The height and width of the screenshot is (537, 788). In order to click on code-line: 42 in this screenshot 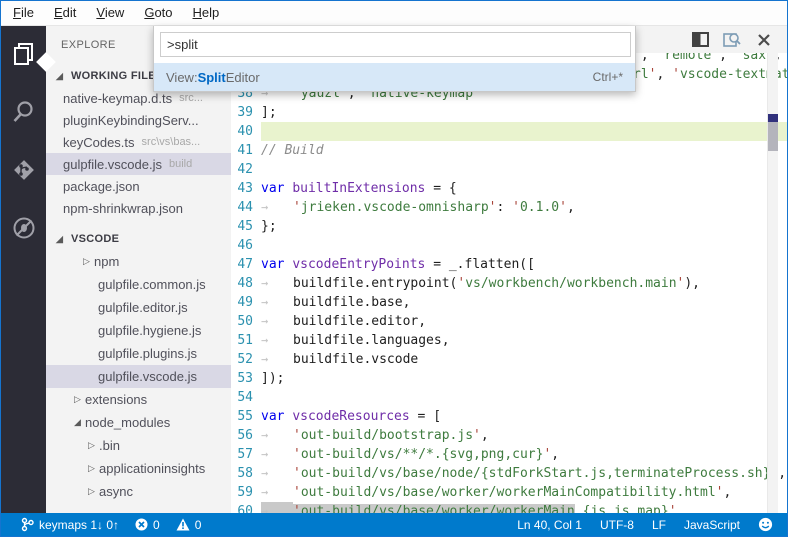, I will do `click(509, 169)`.